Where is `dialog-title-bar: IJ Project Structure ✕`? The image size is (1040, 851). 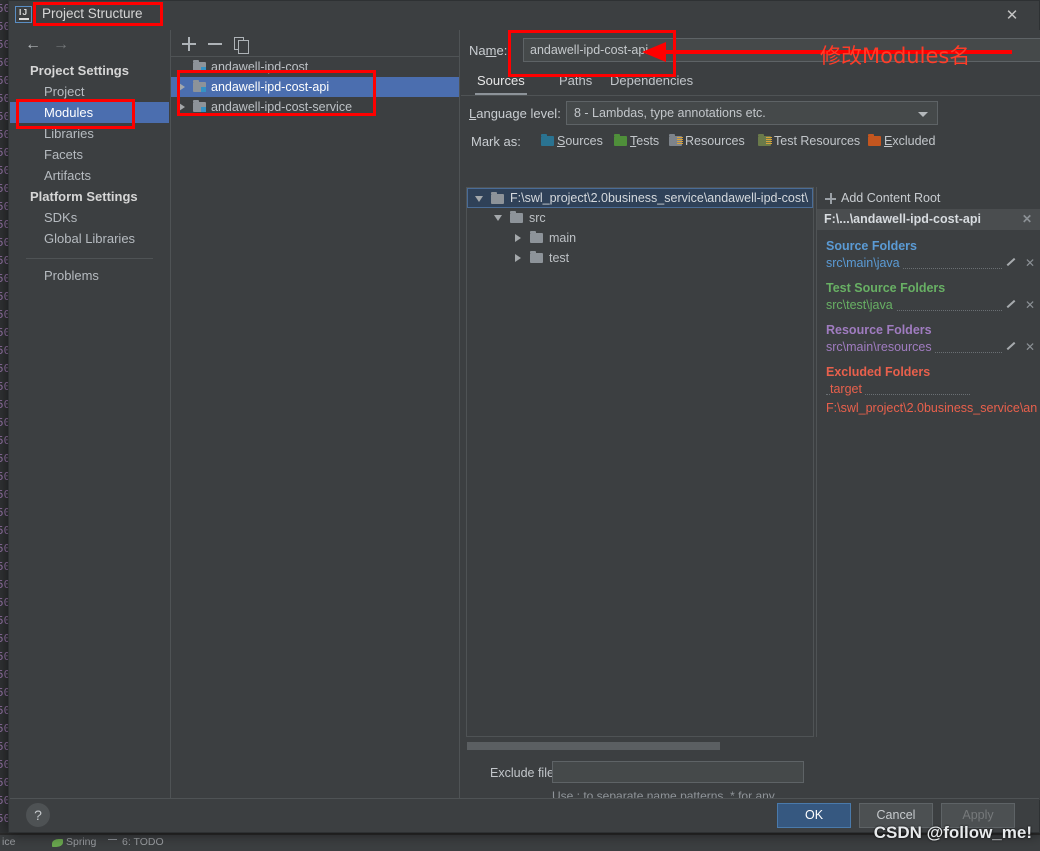
dialog-title-bar: IJ Project Structure ✕ is located at coordinates (524, 15).